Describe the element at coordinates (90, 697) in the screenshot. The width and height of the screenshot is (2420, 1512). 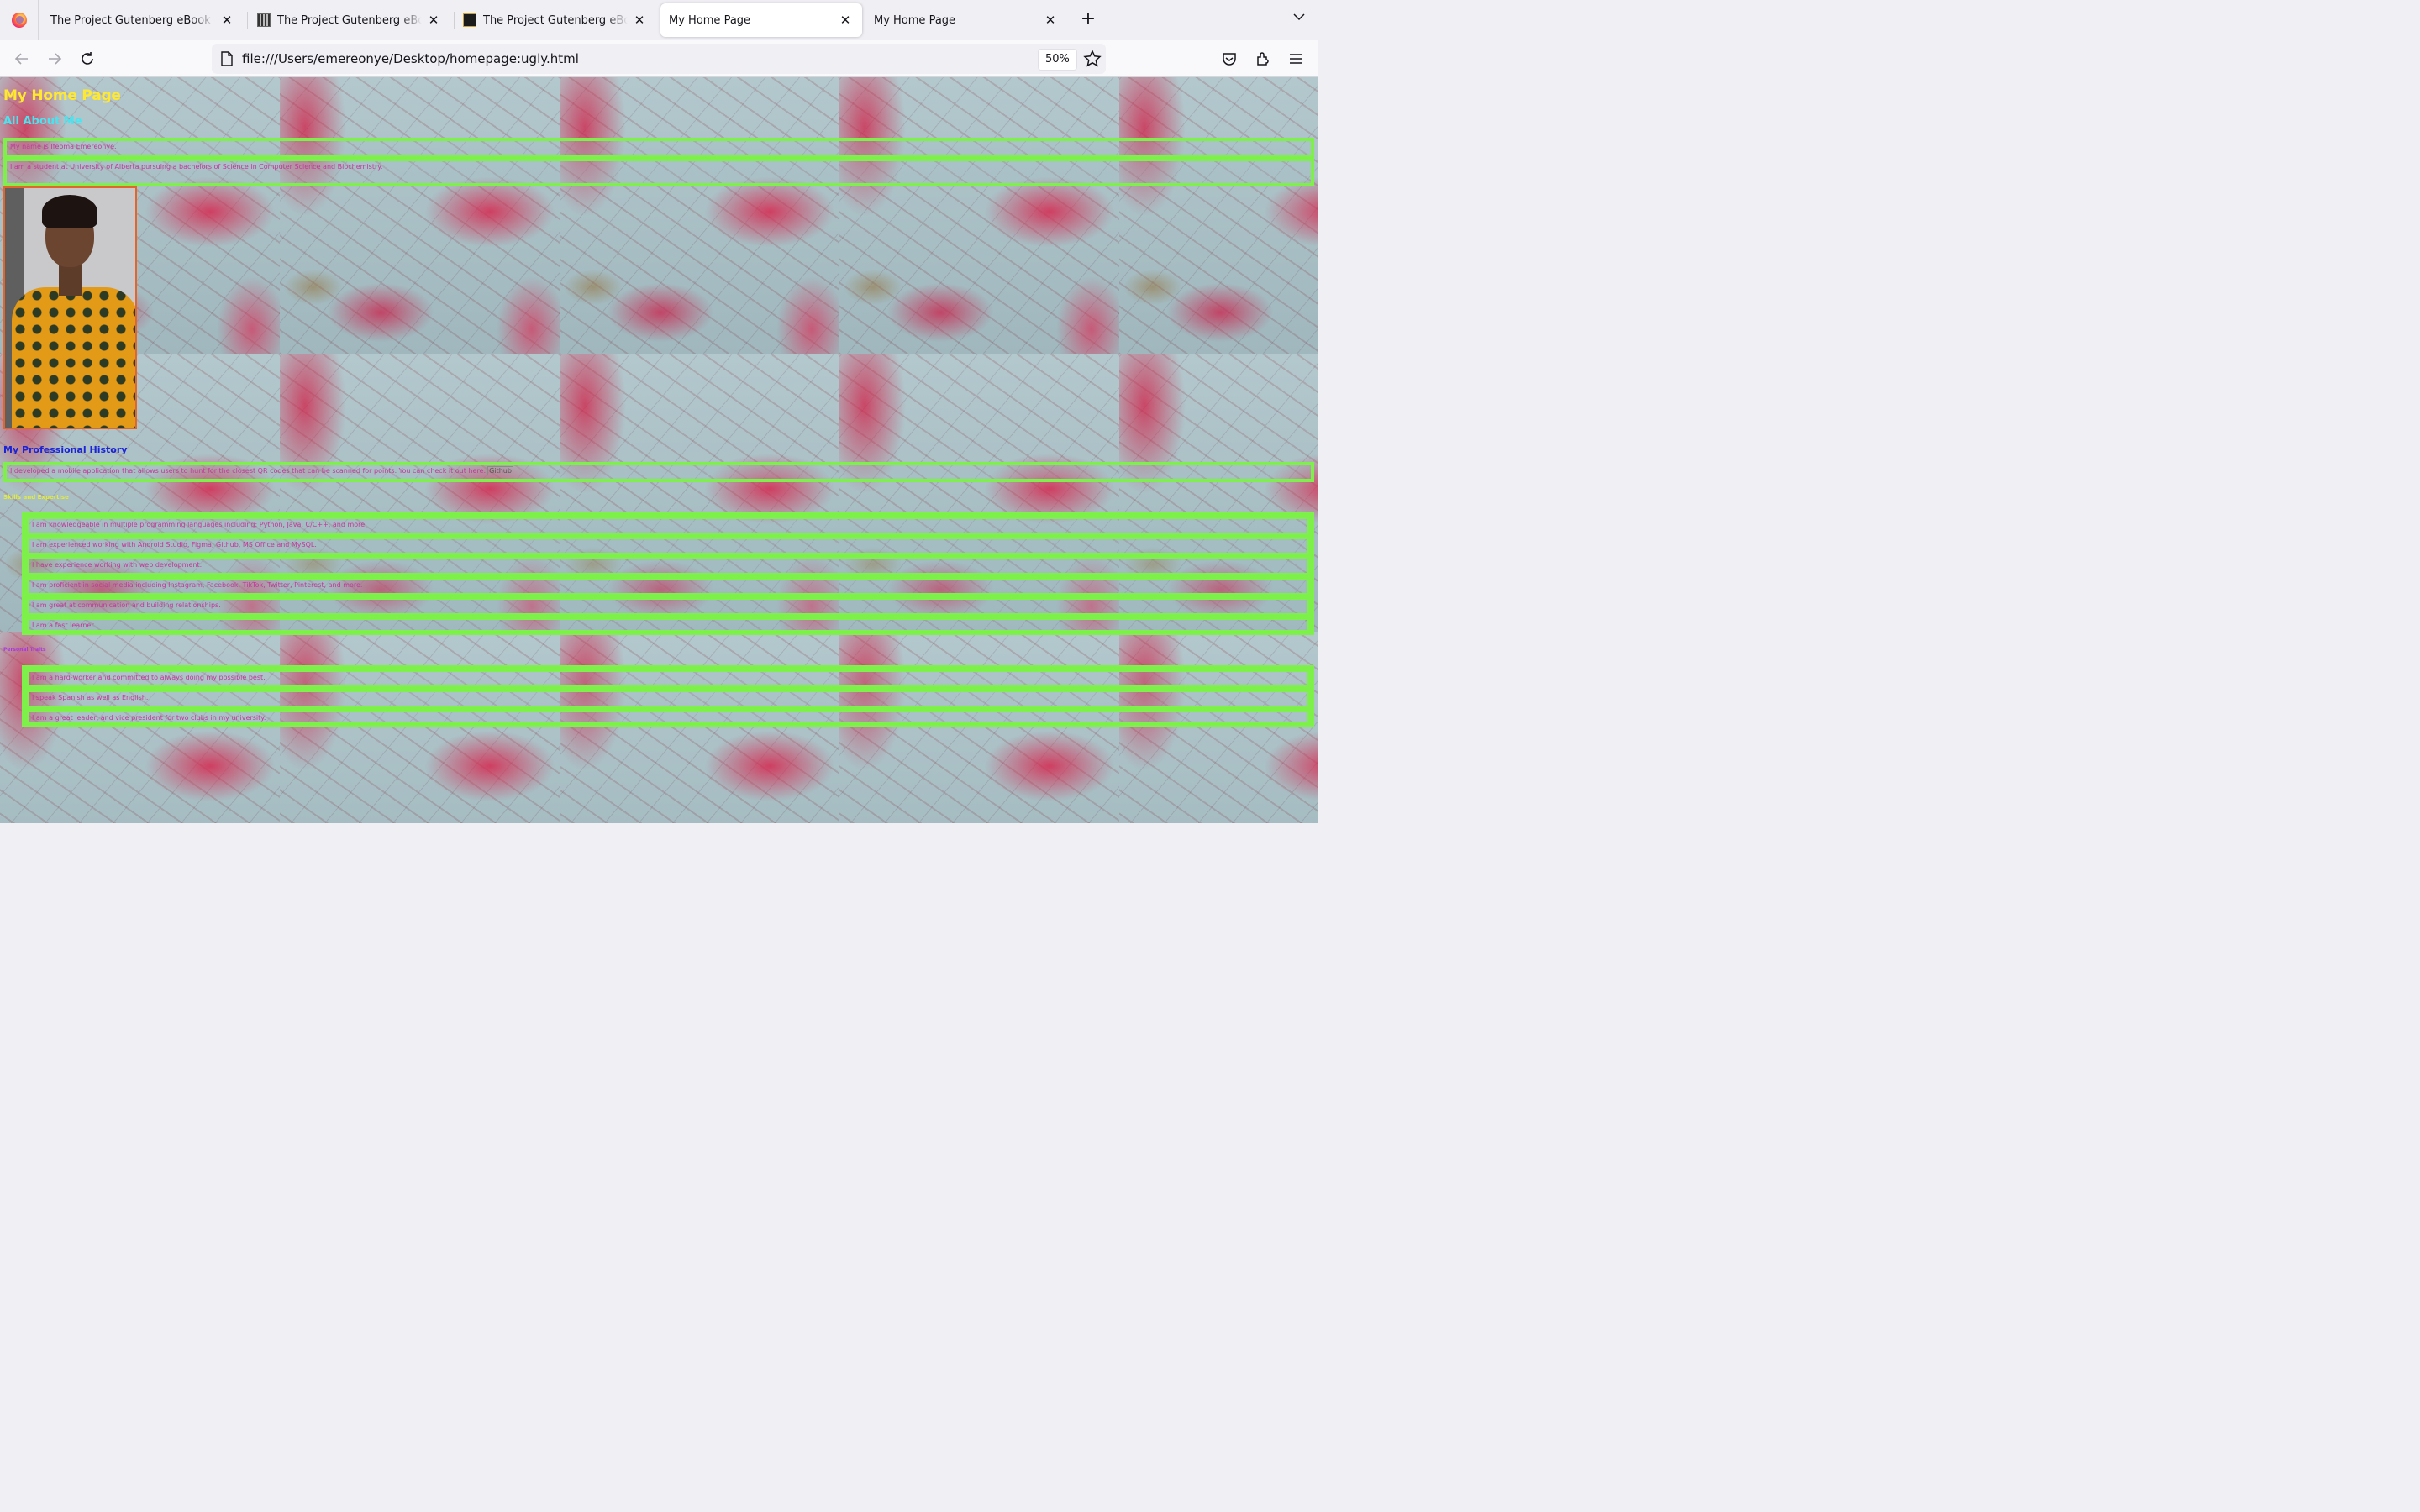
I see `trait-text: I speak Spanish as well as English.` at that location.